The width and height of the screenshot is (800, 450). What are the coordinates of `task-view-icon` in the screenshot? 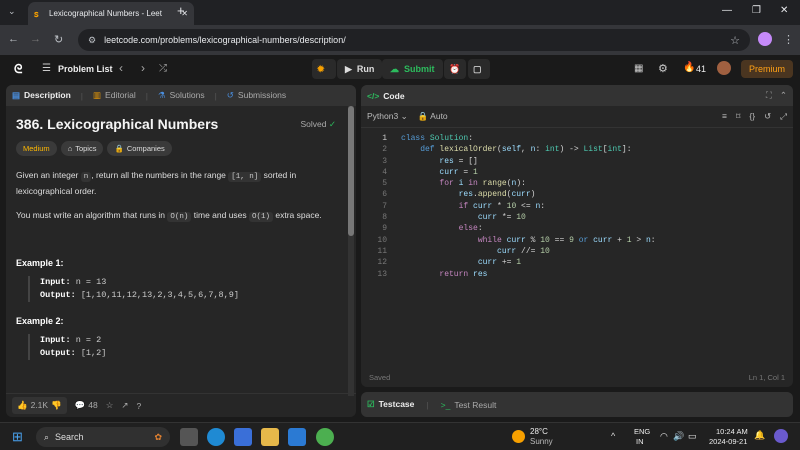 It's located at (189, 437).